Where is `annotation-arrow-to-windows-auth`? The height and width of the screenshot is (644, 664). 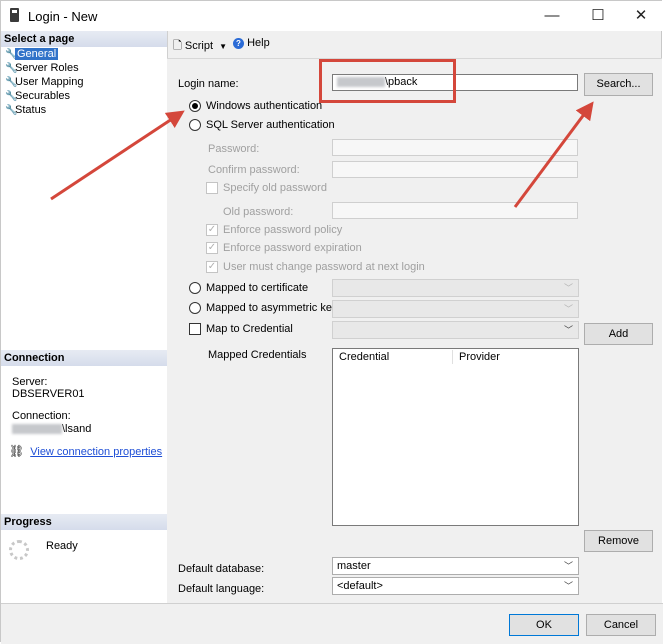
annotation-arrow-to-windows-auth is located at coordinates (117, 155).